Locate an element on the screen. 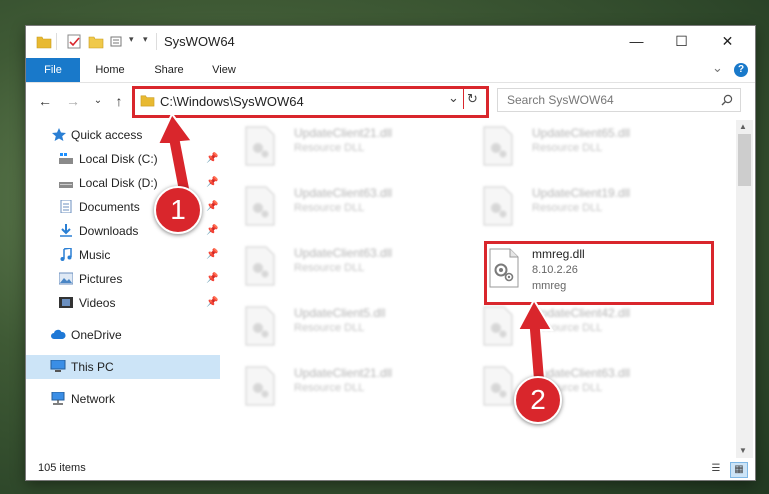  close-button: ✕ is located at coordinates (727, 41).